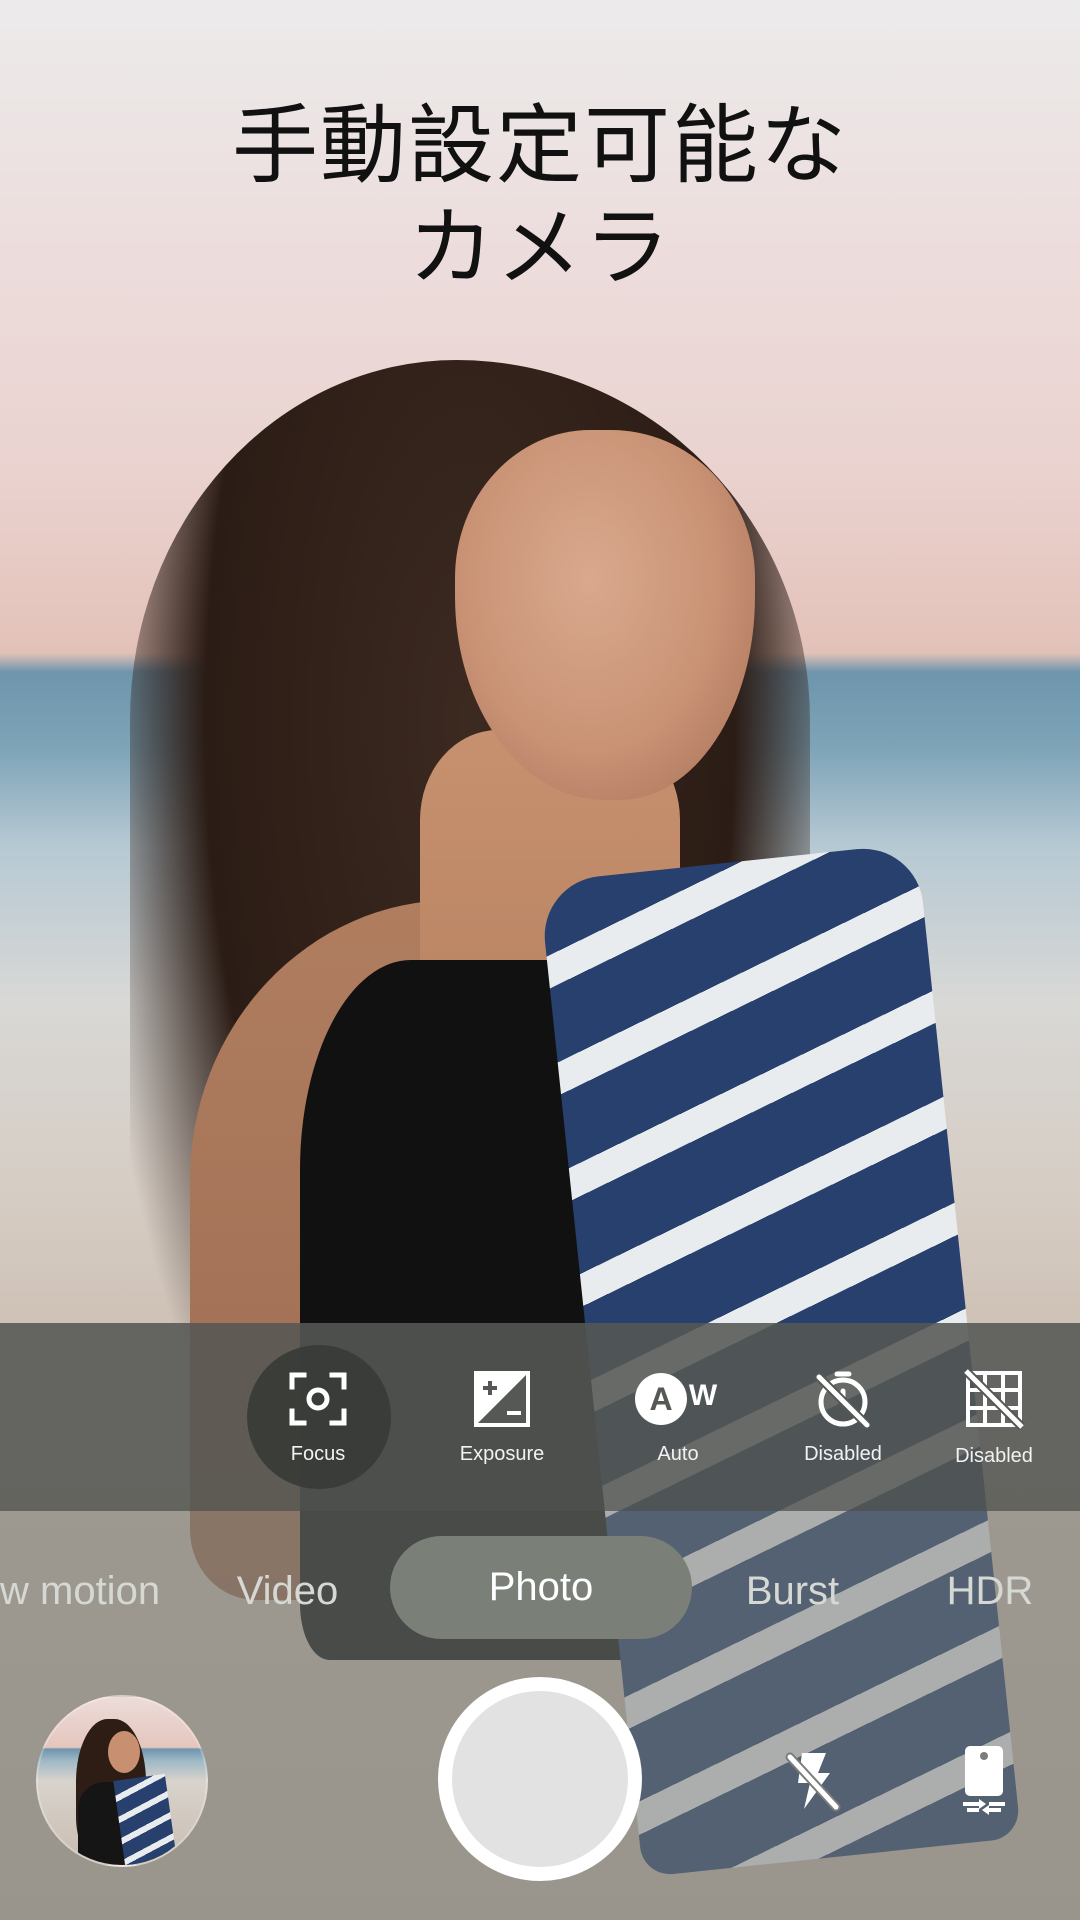  What do you see at coordinates (994, 1455) in the screenshot?
I see `grid-label: Disabled` at bounding box center [994, 1455].